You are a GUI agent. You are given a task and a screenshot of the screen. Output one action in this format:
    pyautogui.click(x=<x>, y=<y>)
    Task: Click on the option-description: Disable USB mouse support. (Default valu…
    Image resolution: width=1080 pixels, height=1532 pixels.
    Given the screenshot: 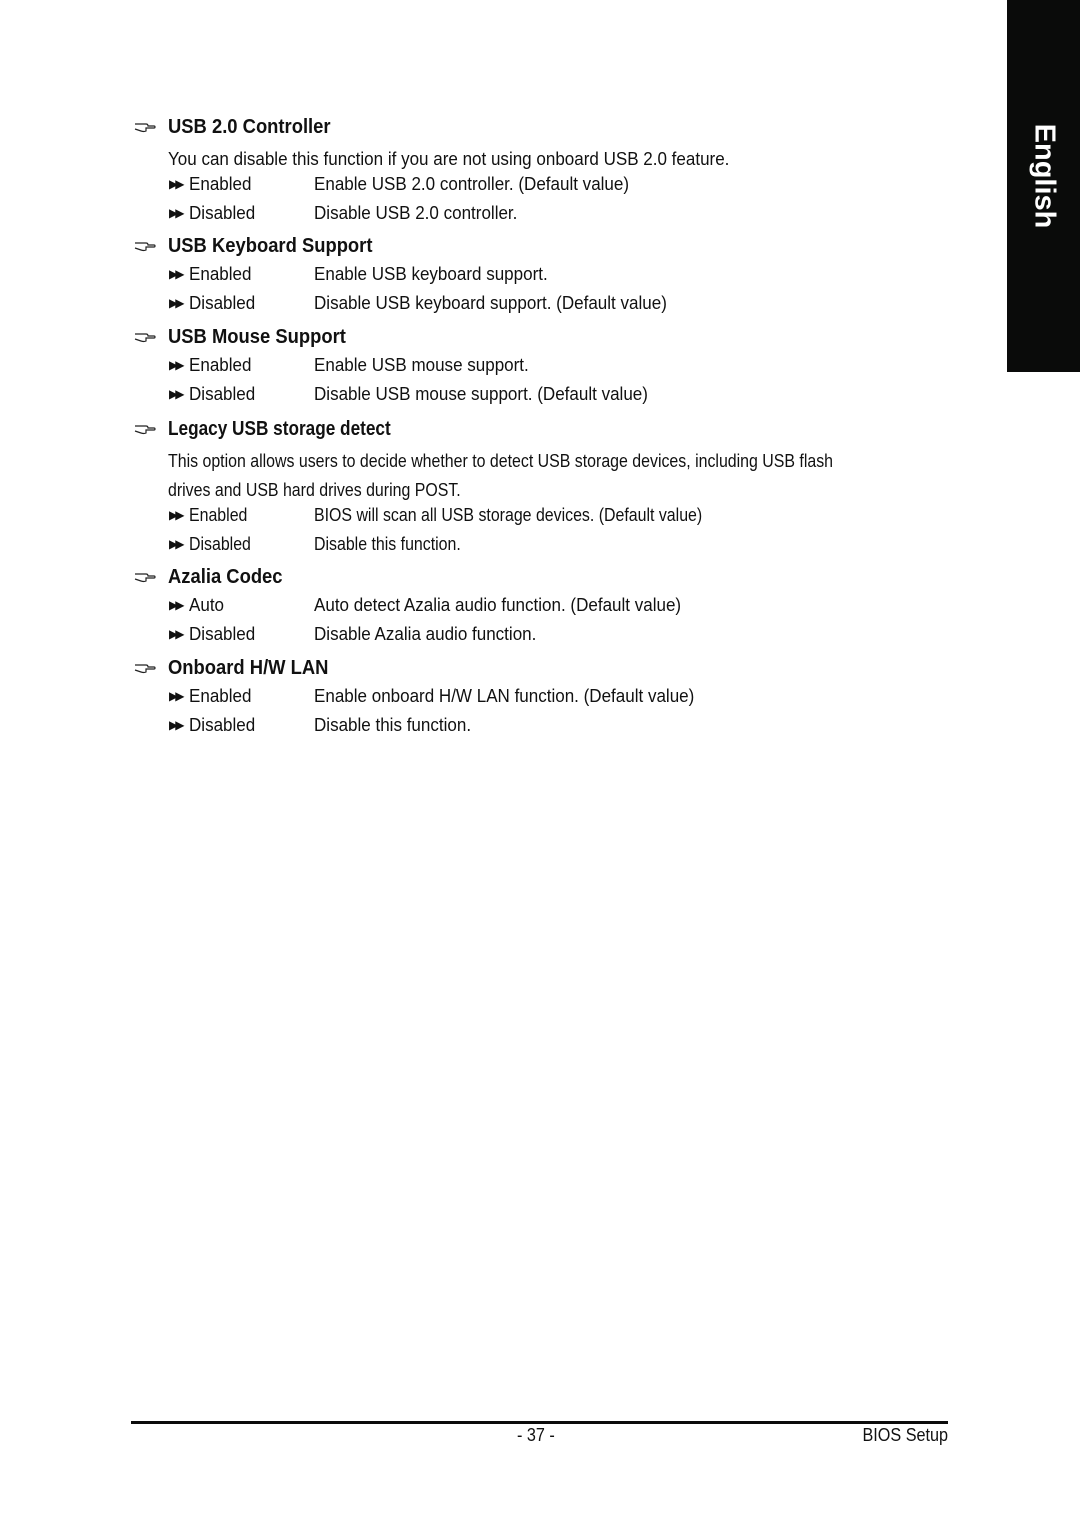 What is the action you would take?
    pyautogui.click(x=481, y=393)
    